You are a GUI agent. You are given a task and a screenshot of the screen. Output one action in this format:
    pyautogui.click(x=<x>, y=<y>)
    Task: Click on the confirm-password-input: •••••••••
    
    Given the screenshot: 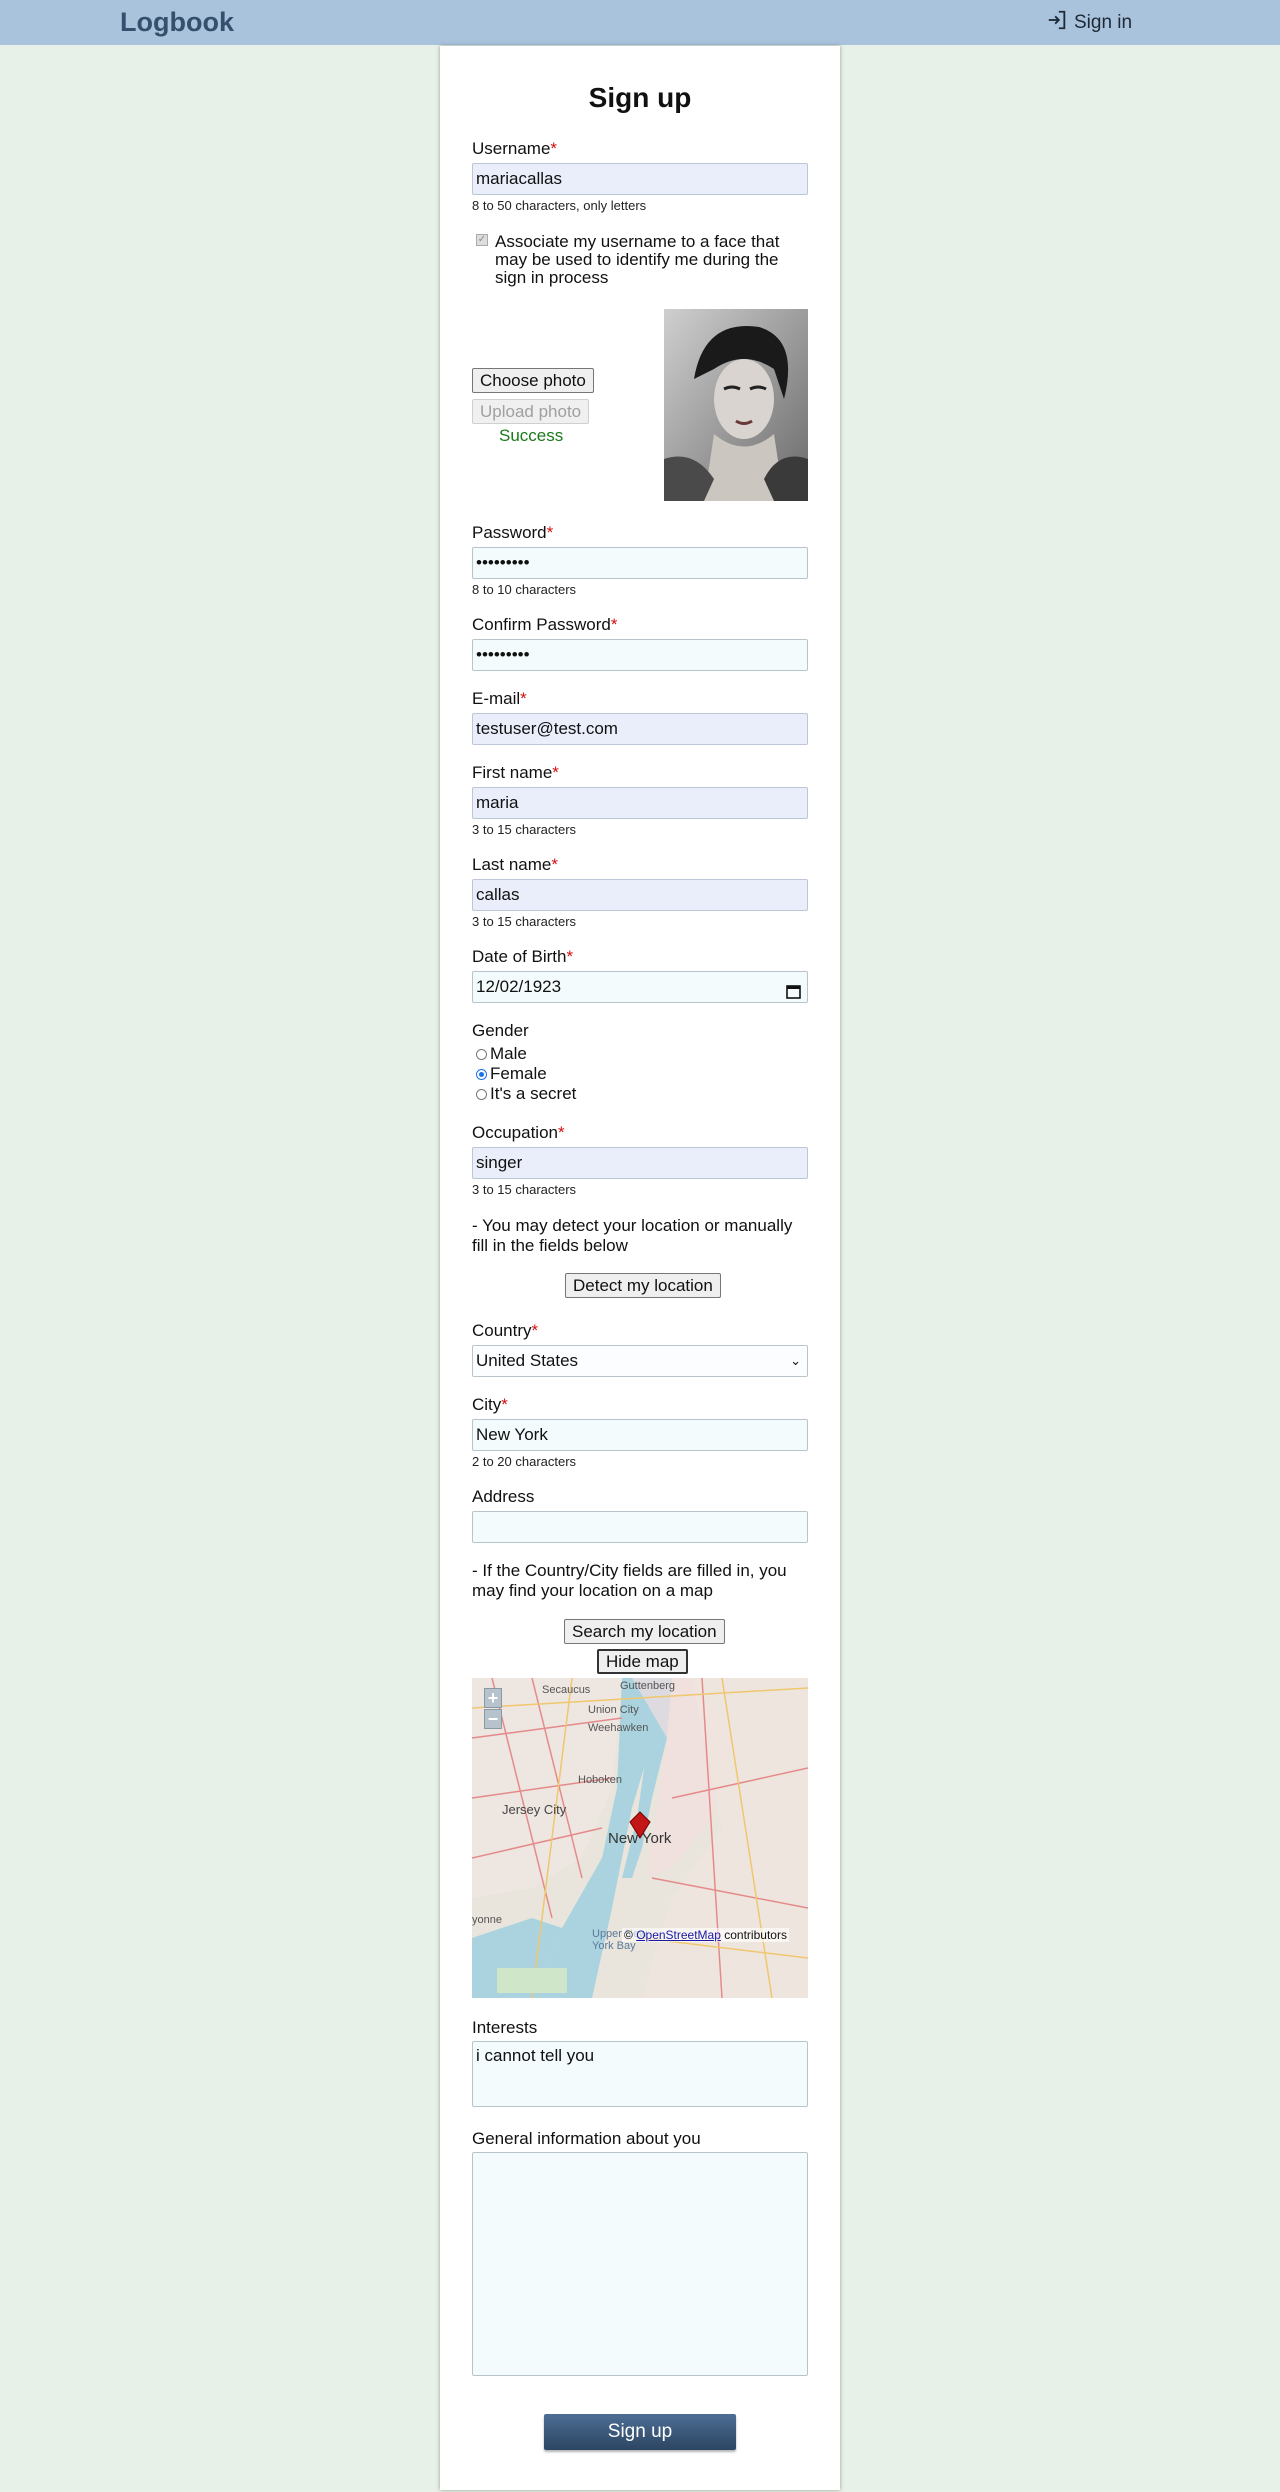 What is the action you would take?
    pyautogui.click(x=640, y=655)
    